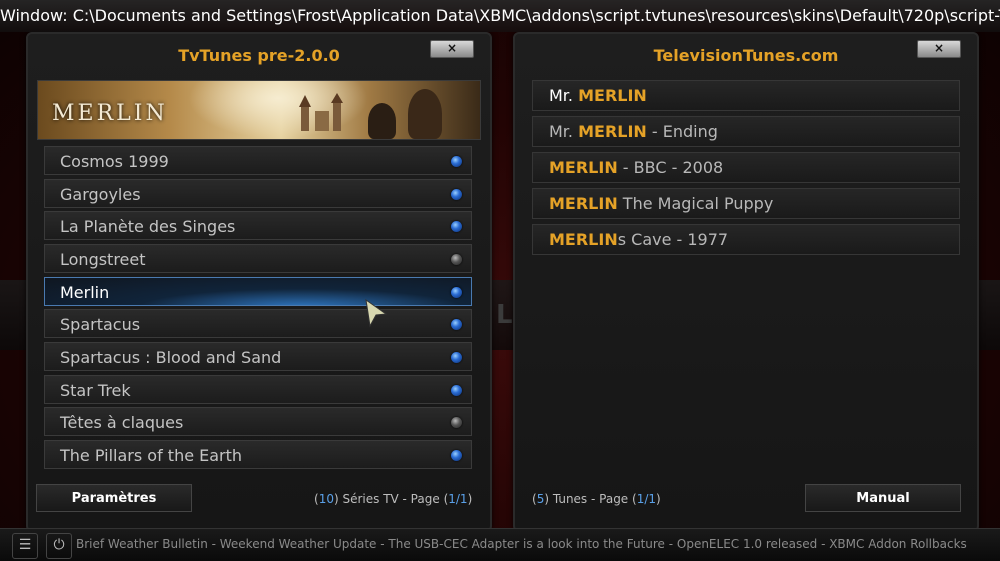 Image resolution: width=1000 pixels, height=561 pixels. I want to click on tune-list-item: MERLINs Cave - 1977, so click(746, 239).